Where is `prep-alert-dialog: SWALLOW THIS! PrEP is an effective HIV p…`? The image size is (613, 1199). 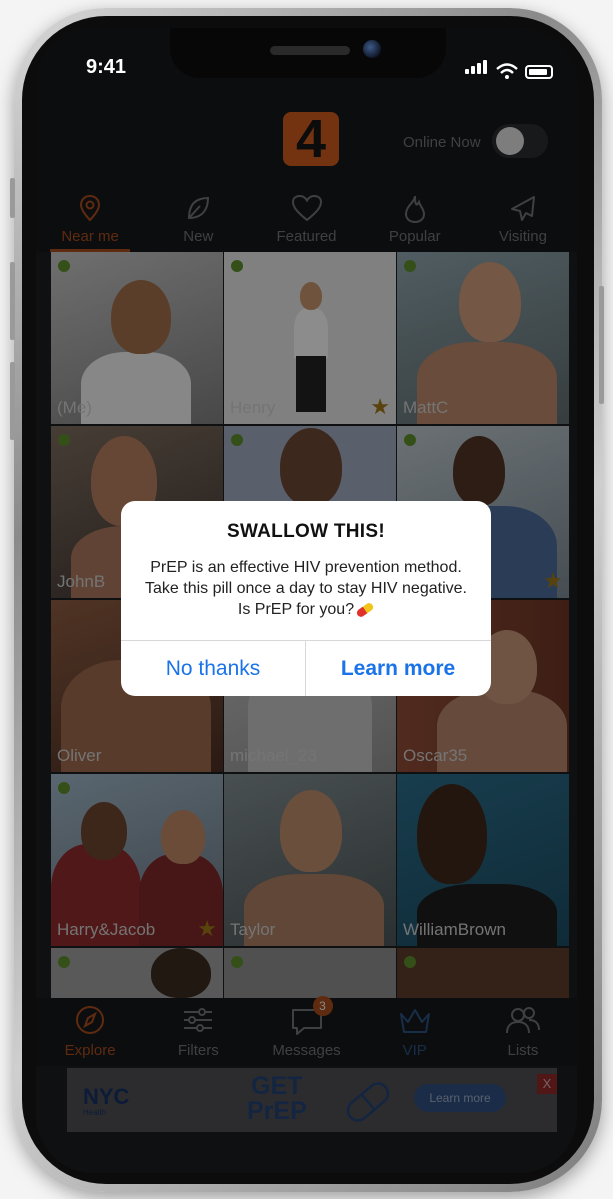
prep-alert-dialog: SWALLOW THIS! PrEP is an effective HIV p… is located at coordinates (306, 598).